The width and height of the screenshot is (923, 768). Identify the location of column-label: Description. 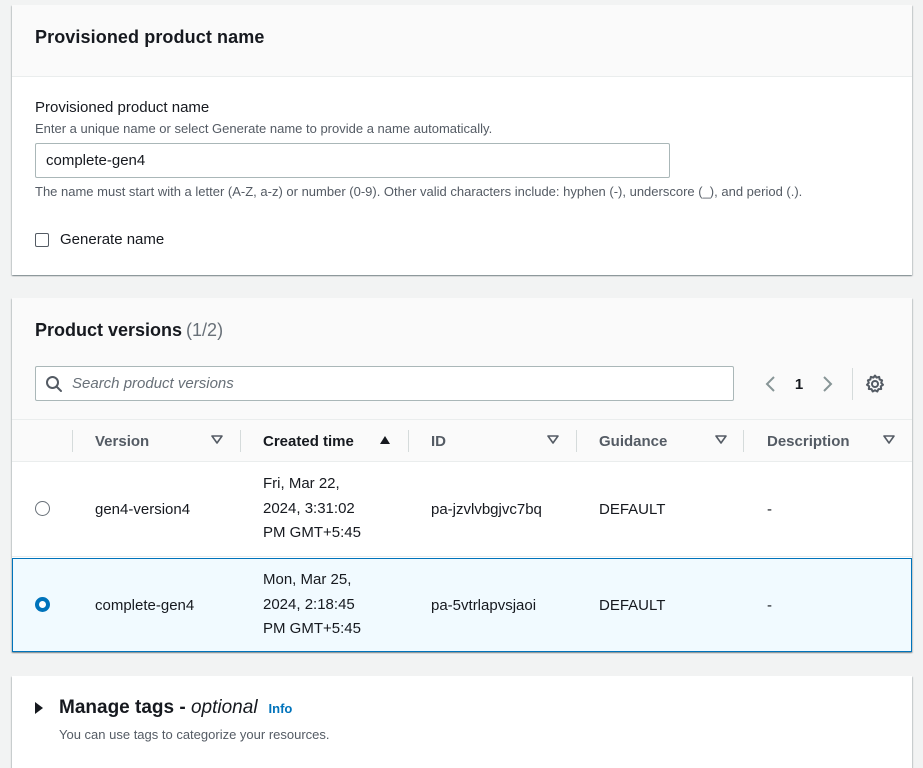
(808, 441).